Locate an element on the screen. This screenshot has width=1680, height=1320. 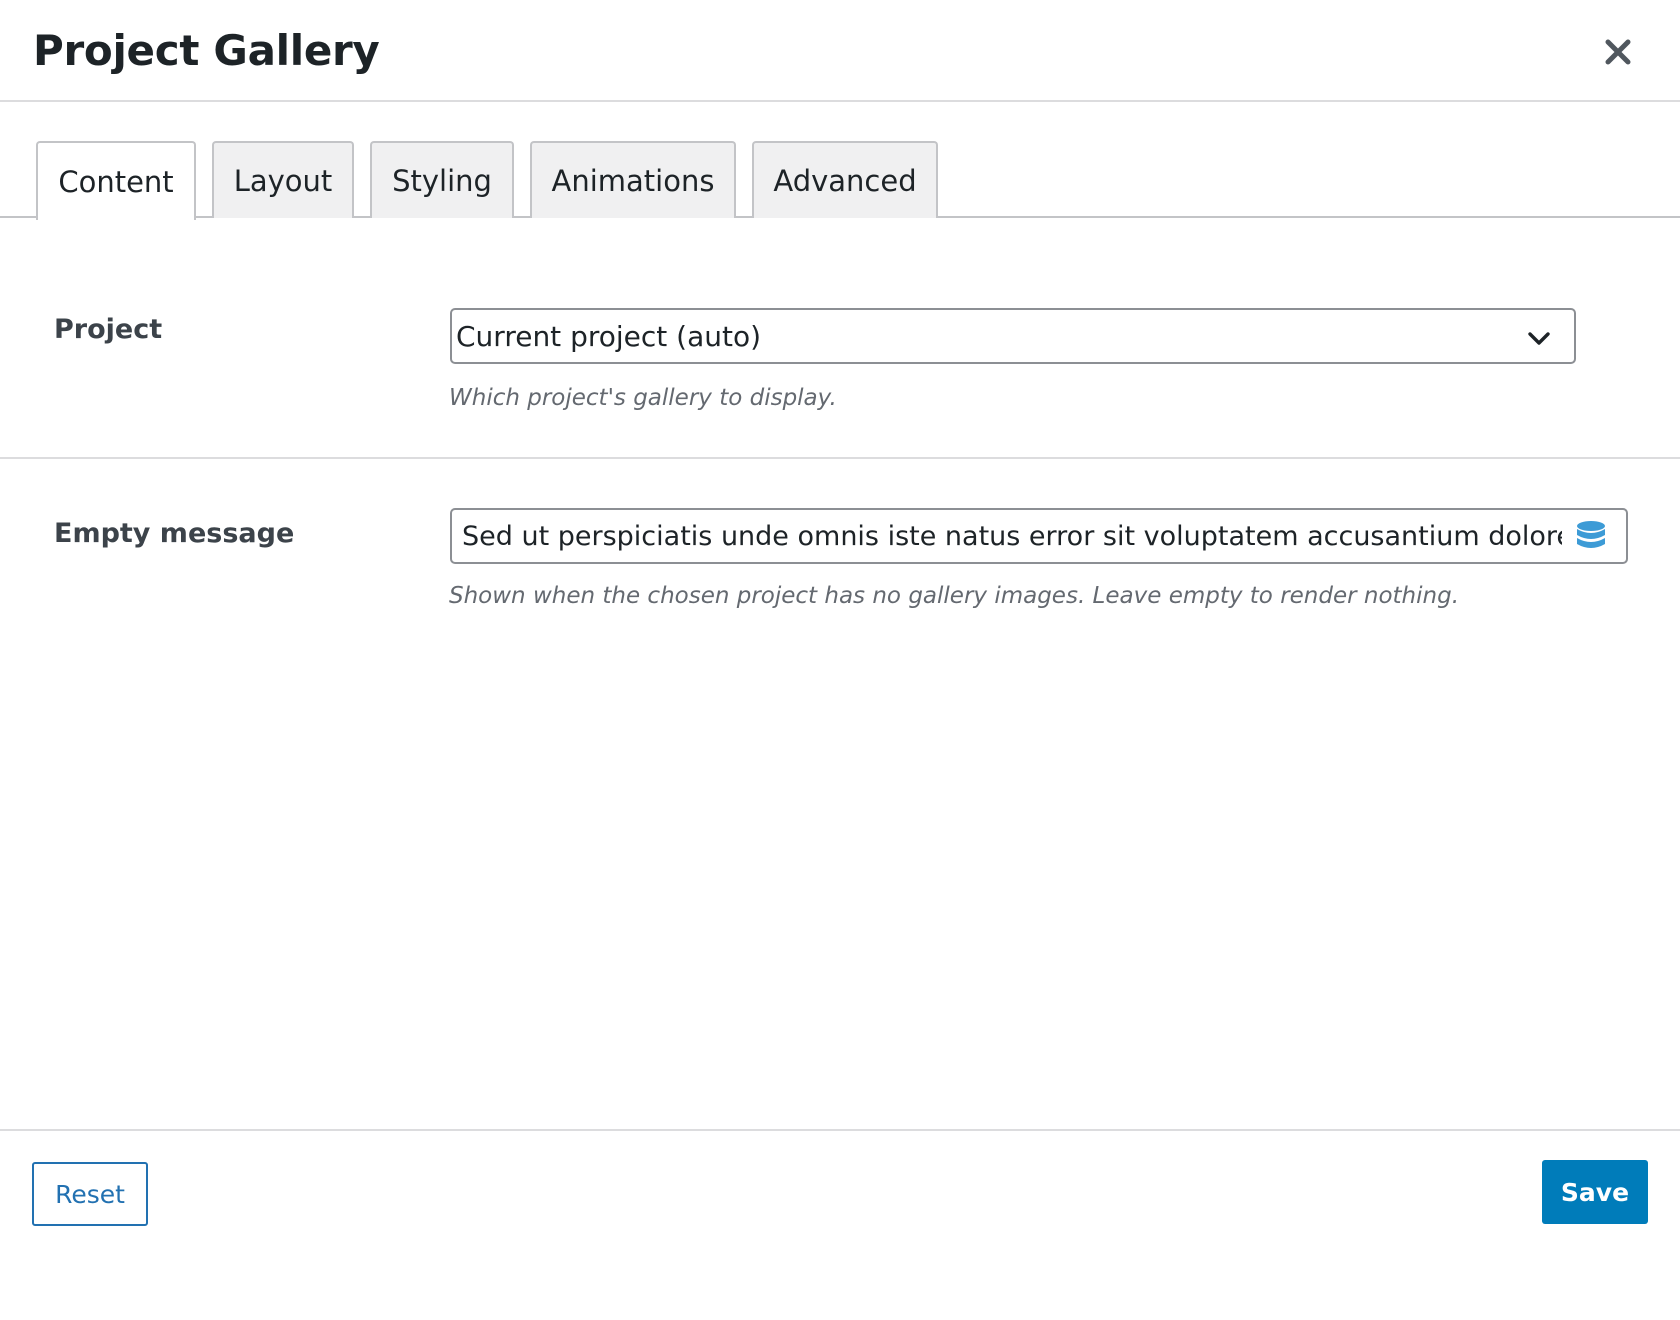
dynamic-data-button is located at coordinates (1591, 536).